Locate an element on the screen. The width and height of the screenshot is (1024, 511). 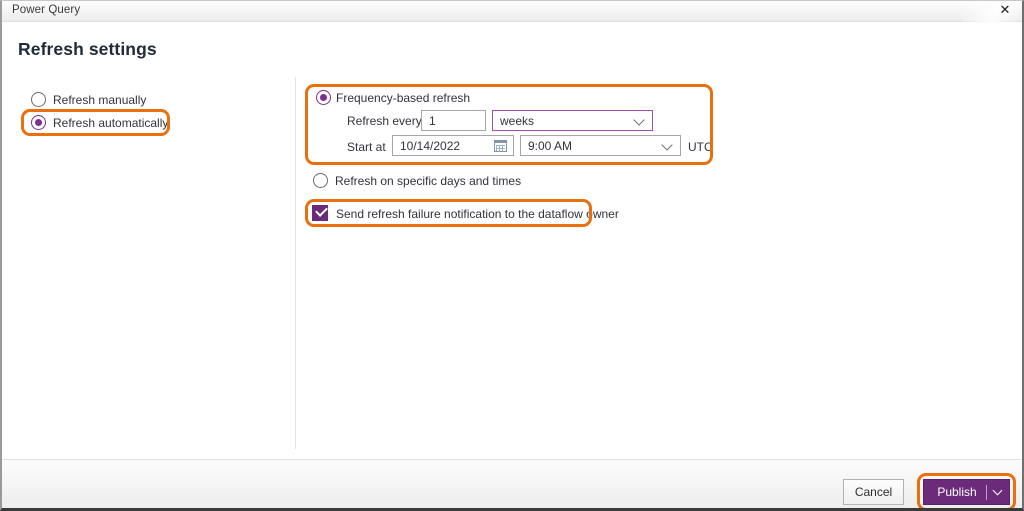
start-date-input: 10/14/2022 is located at coordinates (453, 145).